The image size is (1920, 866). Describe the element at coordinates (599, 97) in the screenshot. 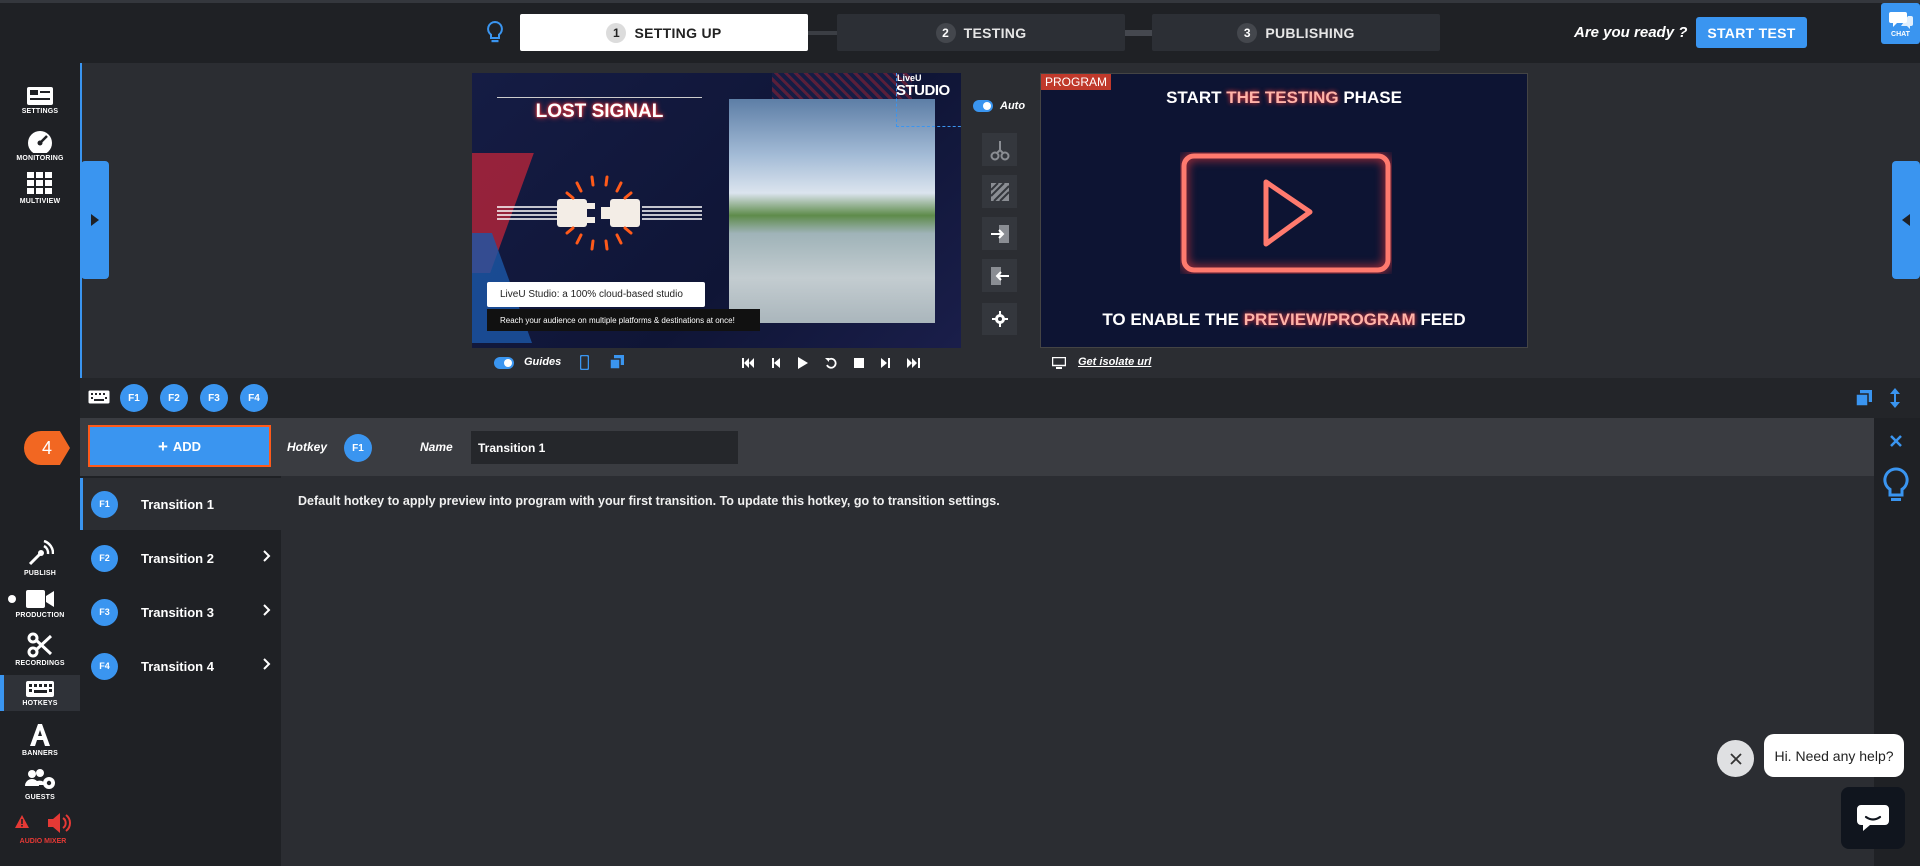

I see `decor-line` at that location.